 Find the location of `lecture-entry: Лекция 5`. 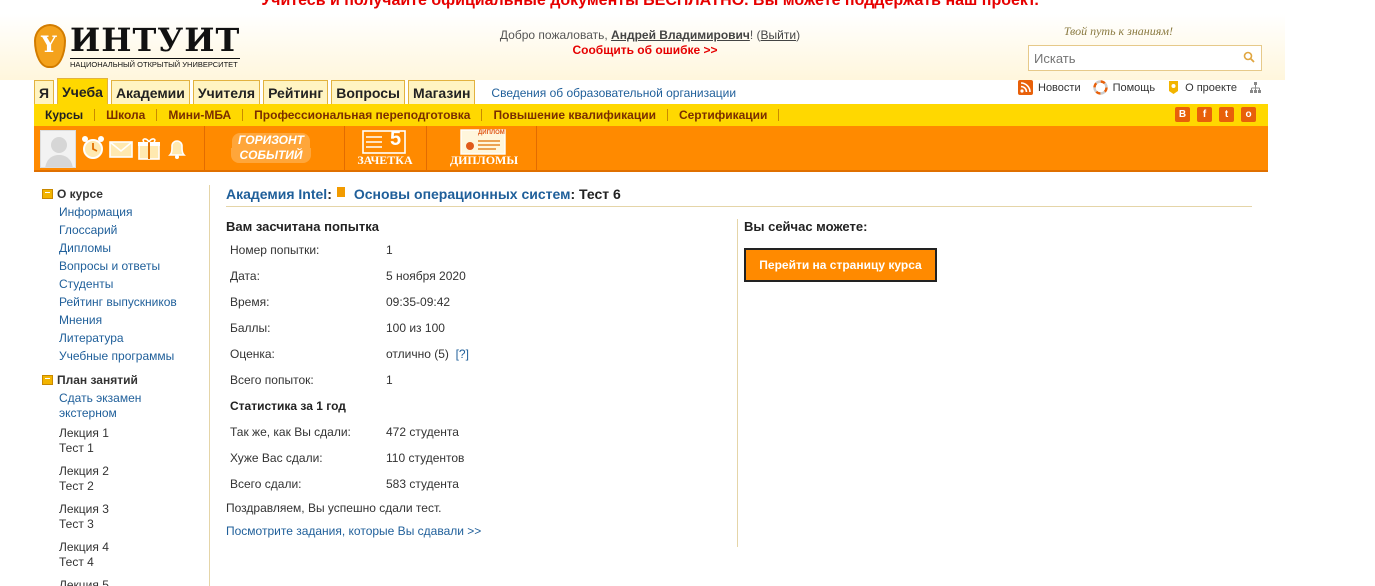

lecture-entry: Лекция 5 is located at coordinates (134, 582).